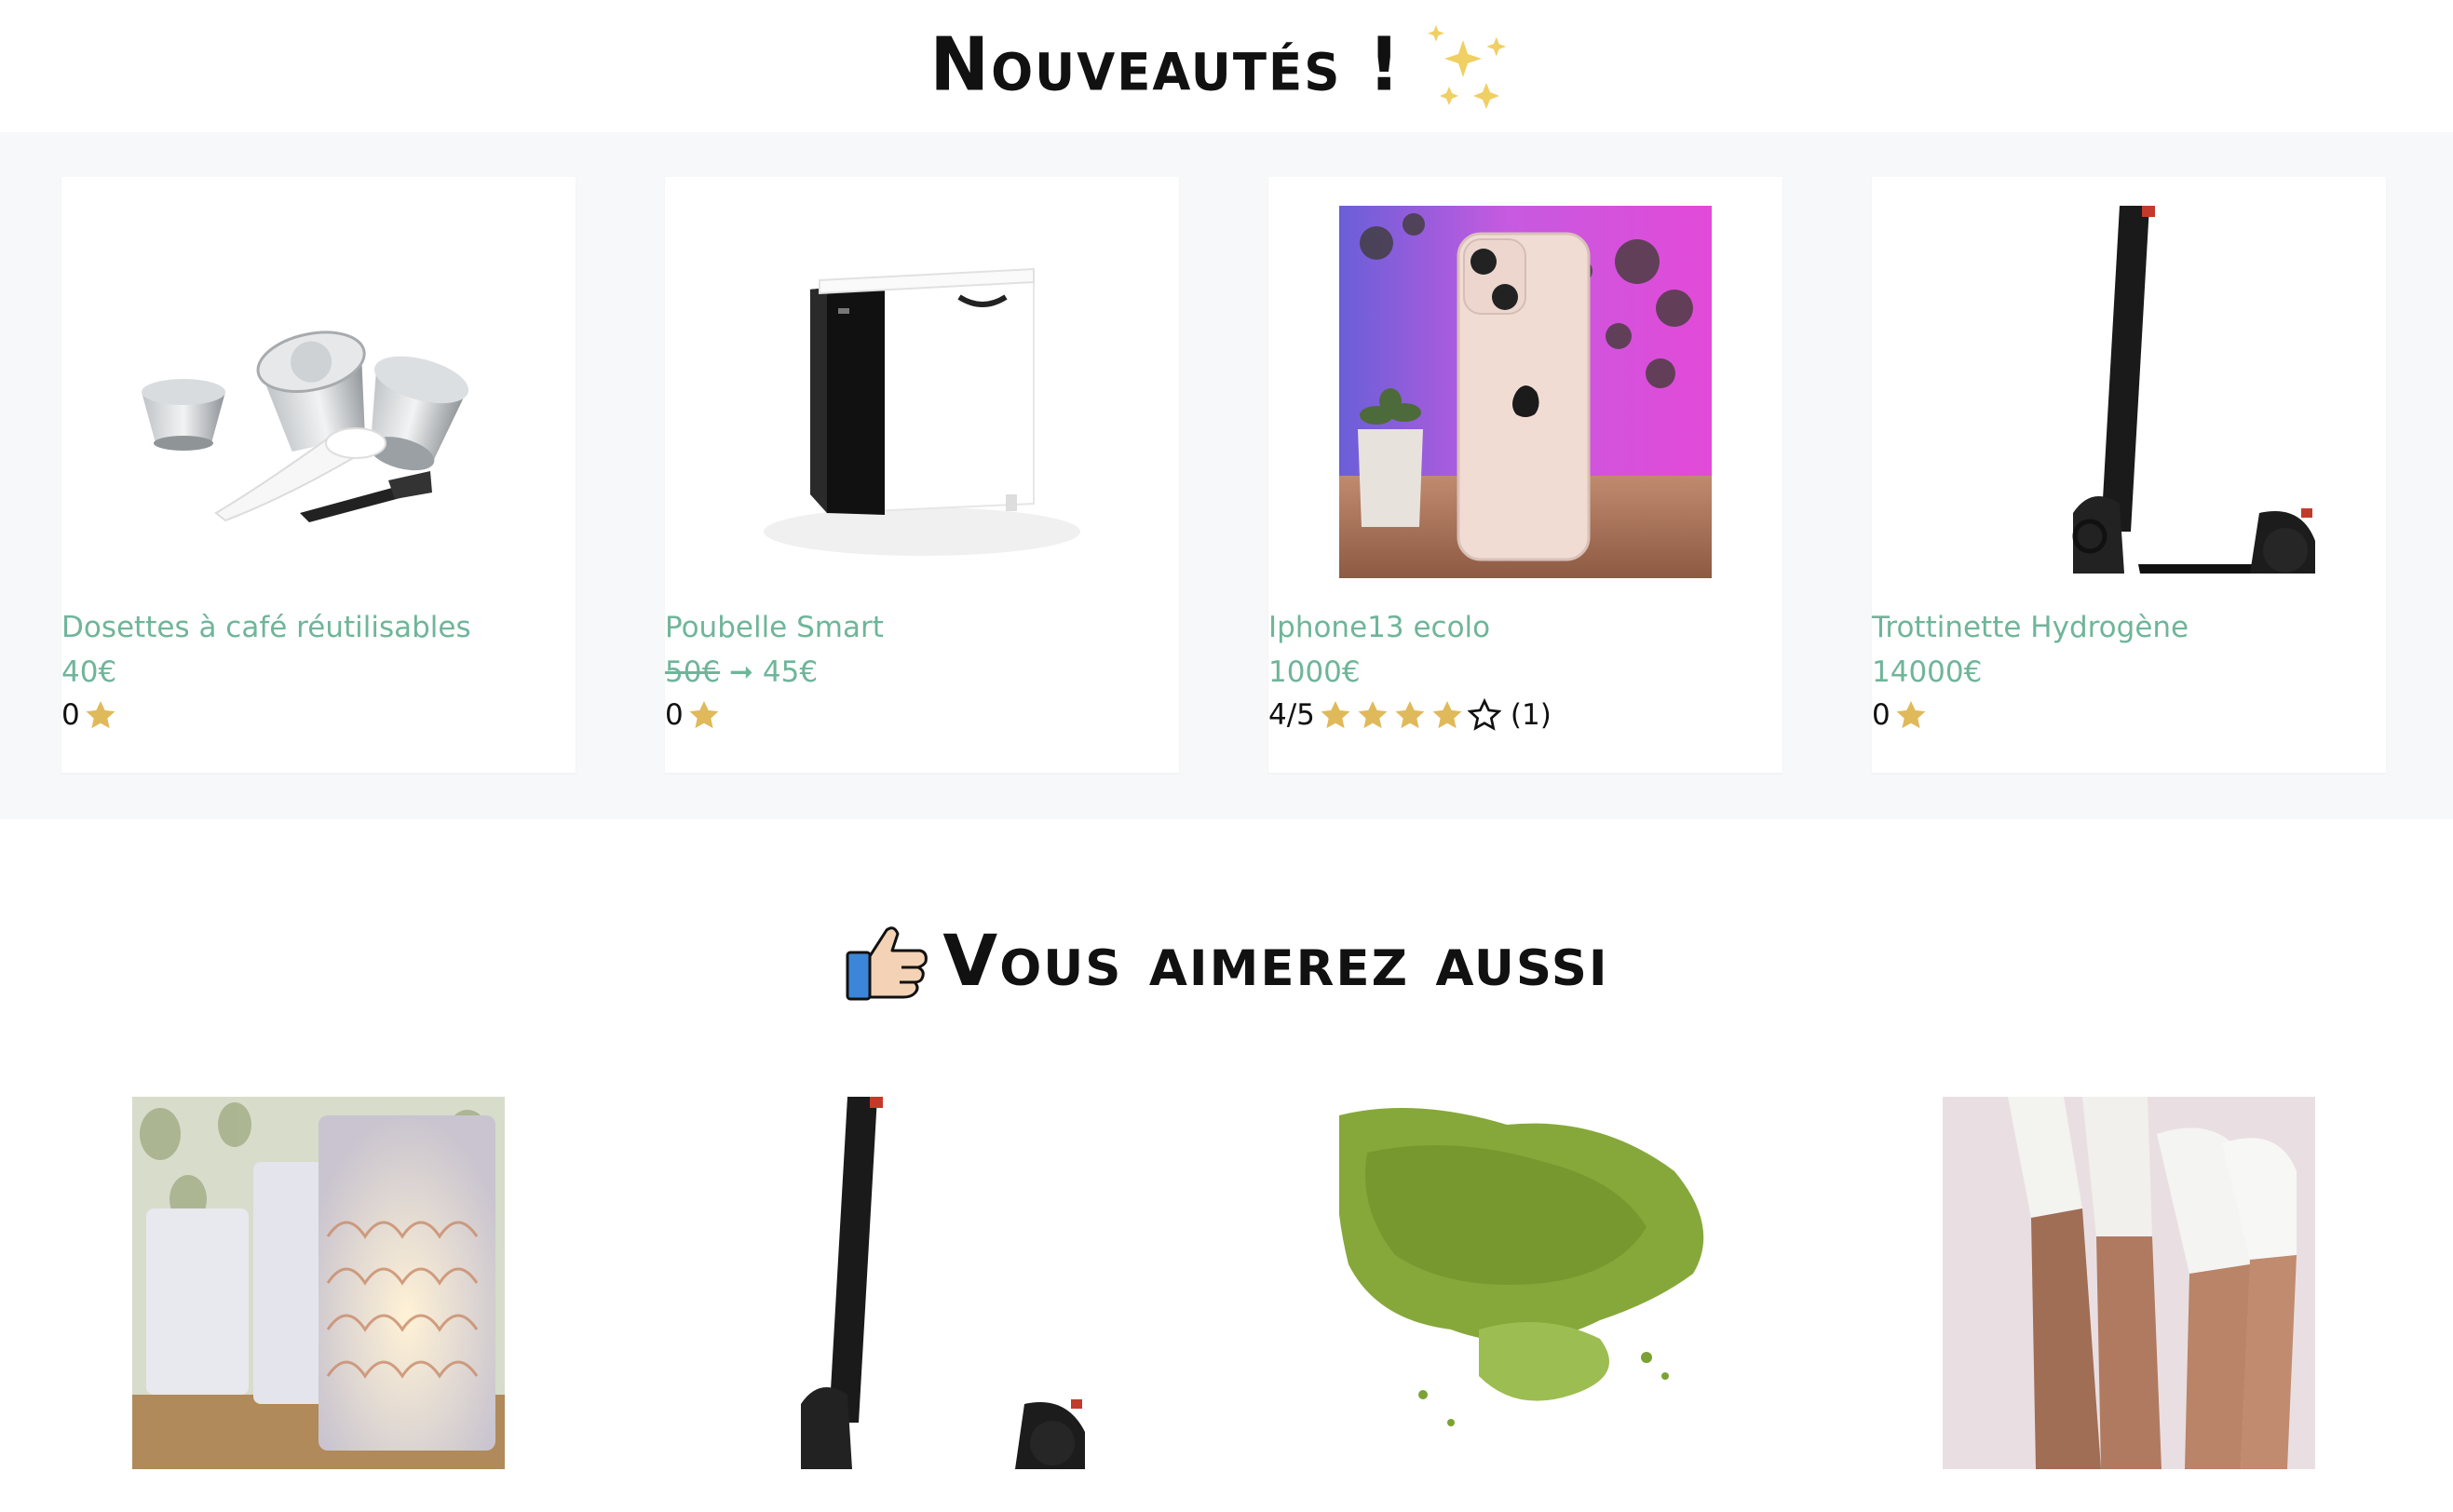  Describe the element at coordinates (1525, 1283) in the screenshot. I see `matcha-powder-image` at that location.